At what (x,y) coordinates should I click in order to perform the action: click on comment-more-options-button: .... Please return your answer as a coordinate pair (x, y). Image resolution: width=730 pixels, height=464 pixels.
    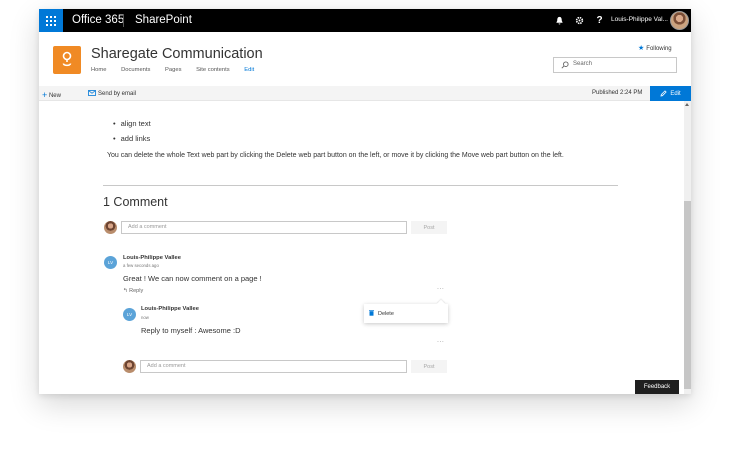
    Looking at the image, I should click on (440, 287).